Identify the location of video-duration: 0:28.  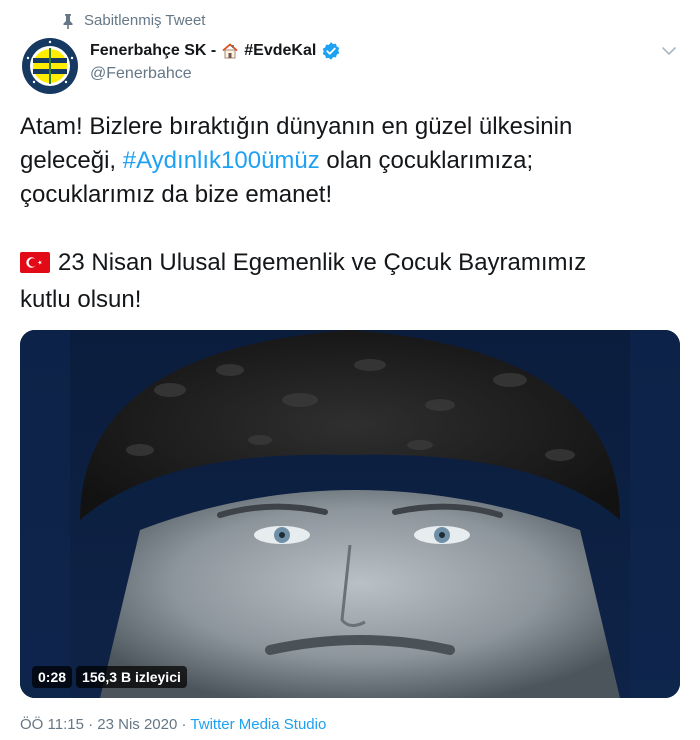
(52, 677).